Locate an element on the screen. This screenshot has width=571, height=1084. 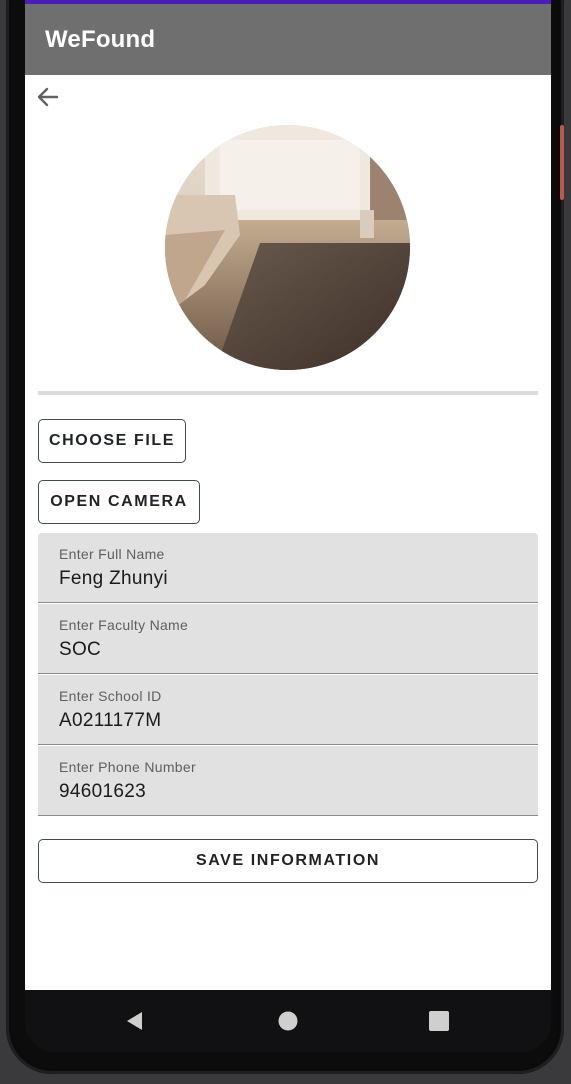
system-nav-bar is located at coordinates (288, 1021).